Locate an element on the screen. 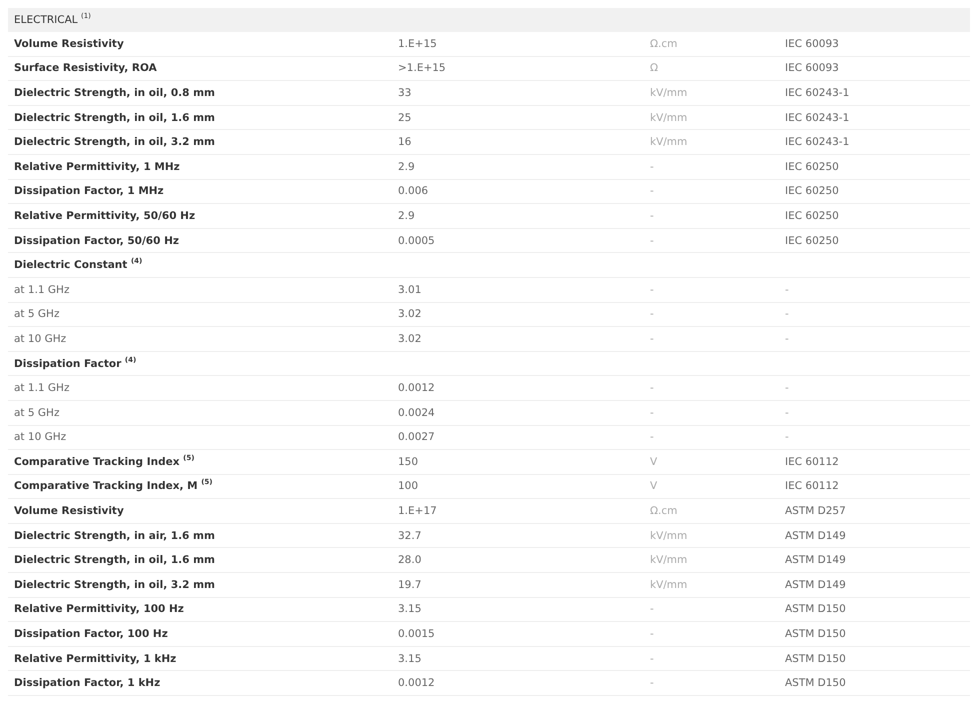 The width and height of the screenshot is (975, 709). value-cell: 25 is located at coordinates (405, 118).